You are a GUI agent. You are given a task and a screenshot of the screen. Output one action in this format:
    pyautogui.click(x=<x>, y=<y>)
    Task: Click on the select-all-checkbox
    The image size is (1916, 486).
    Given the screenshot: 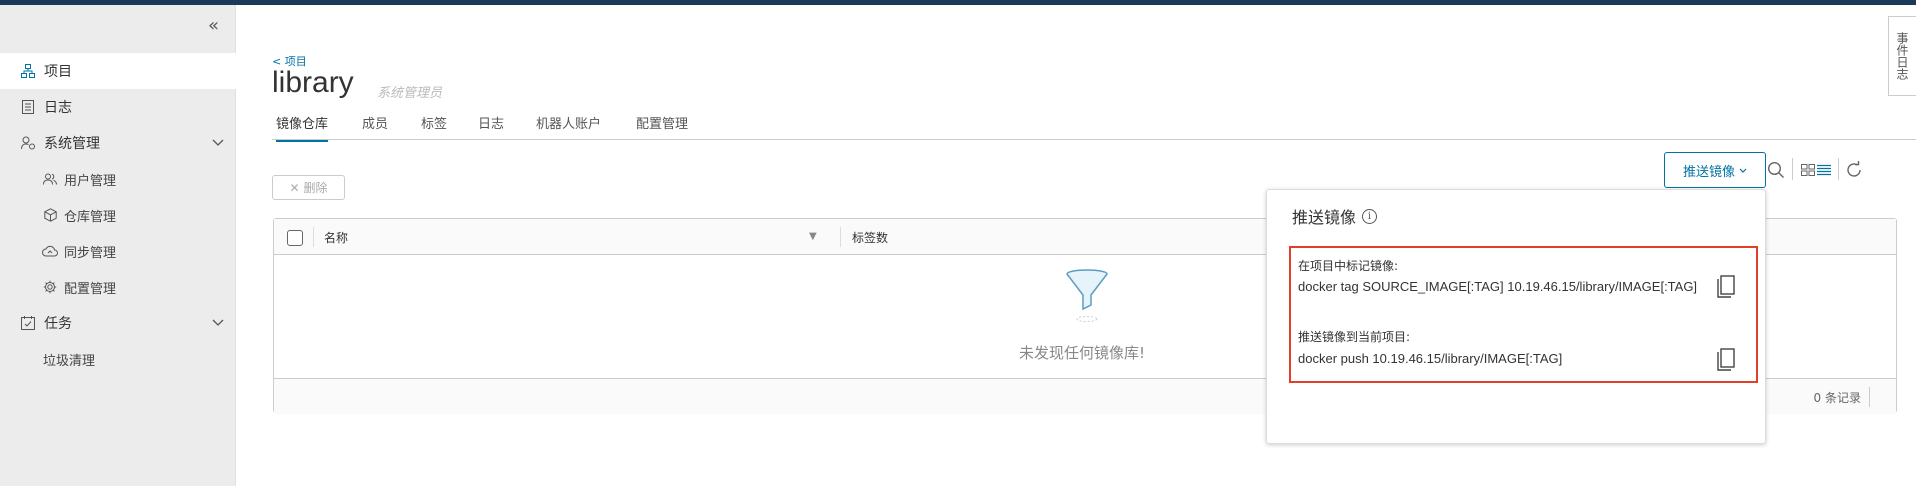 What is the action you would take?
    pyautogui.click(x=295, y=238)
    